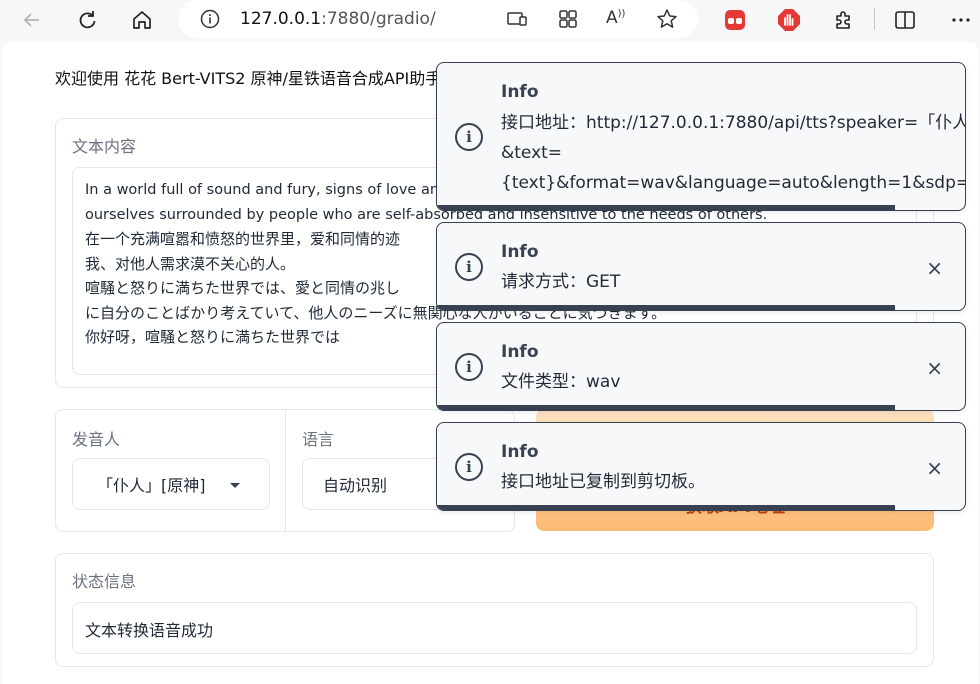 The height and width of the screenshot is (684, 980). What do you see at coordinates (104, 146) in the screenshot?
I see `text-content-label: 文本内容` at bounding box center [104, 146].